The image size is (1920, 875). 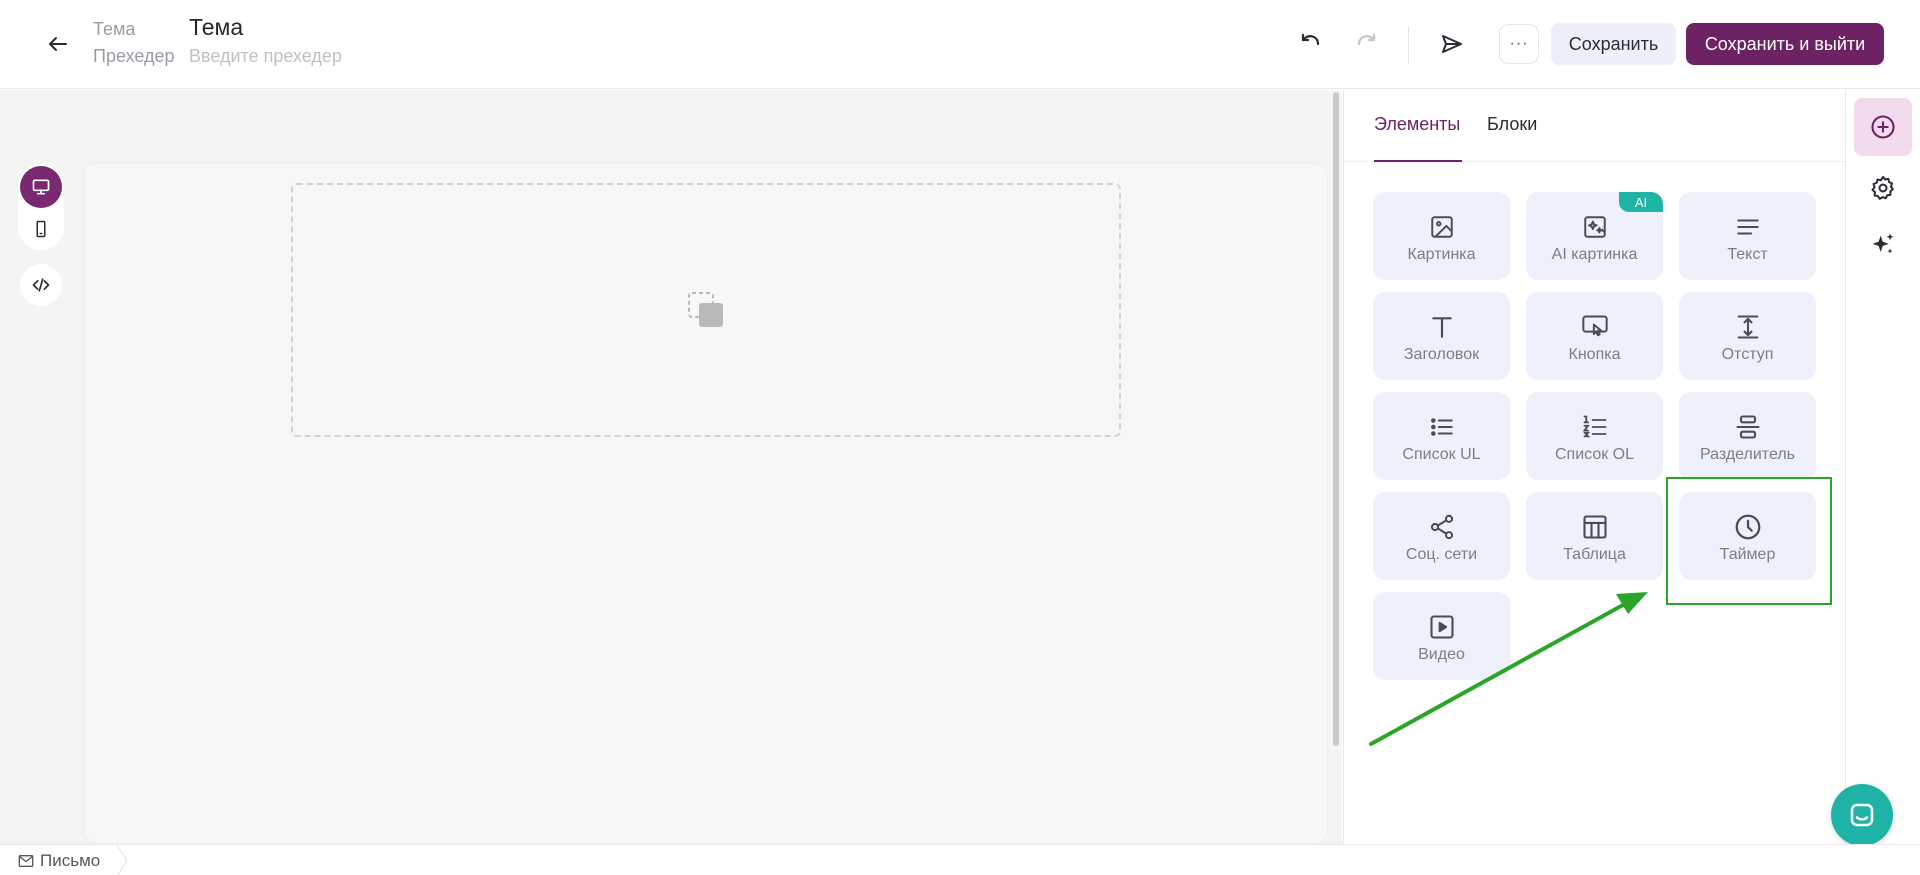 I want to click on tile-label: Отступ, so click(x=1747, y=354).